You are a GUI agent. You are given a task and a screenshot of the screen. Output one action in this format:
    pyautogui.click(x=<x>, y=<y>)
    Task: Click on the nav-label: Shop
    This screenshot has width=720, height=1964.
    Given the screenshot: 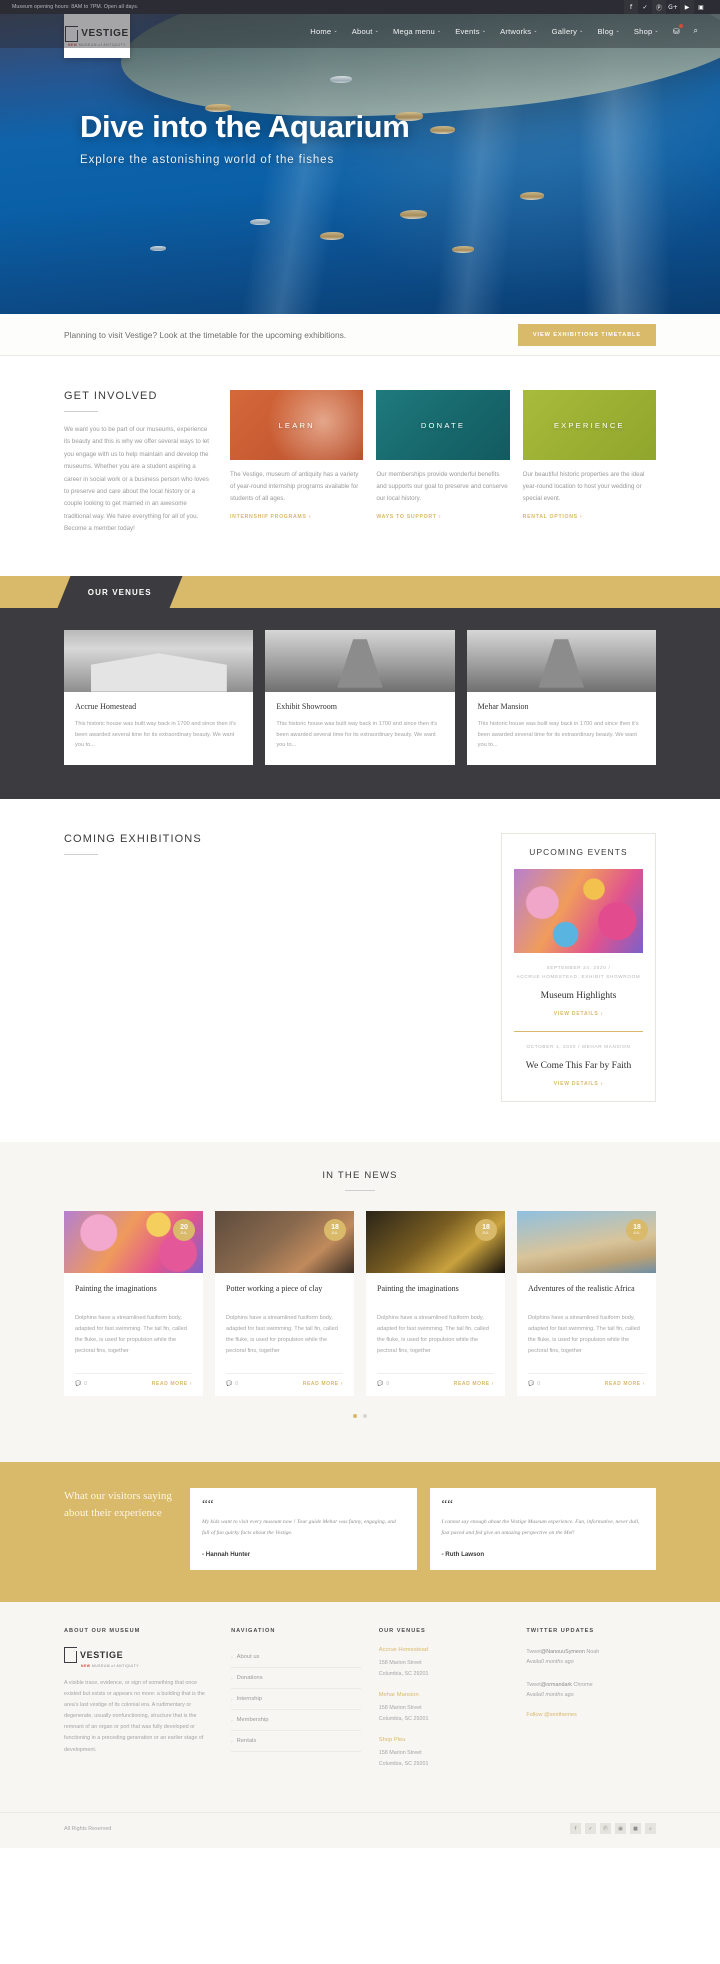 What is the action you would take?
    pyautogui.click(x=643, y=31)
    